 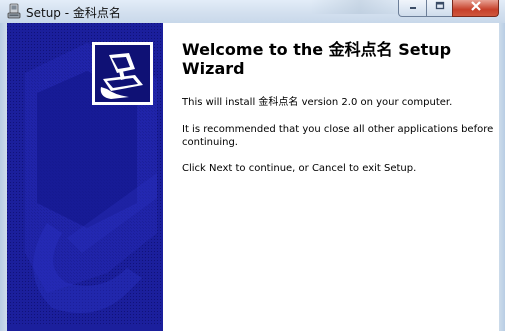 I want to click on maximize-button, so click(x=439, y=8).